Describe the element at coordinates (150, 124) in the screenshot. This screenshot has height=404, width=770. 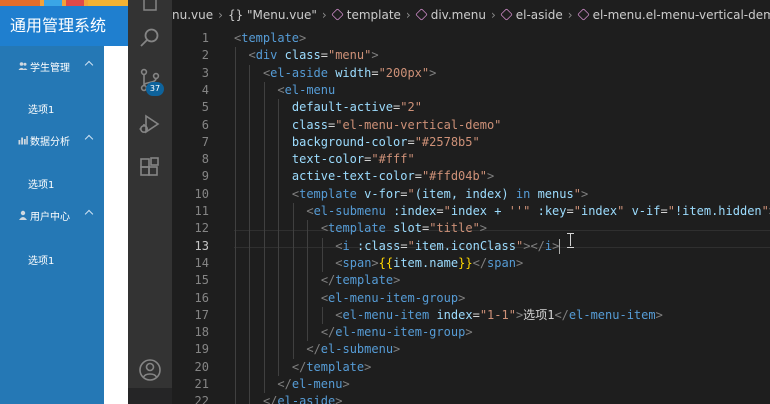
I see `run-debug-icon` at that location.